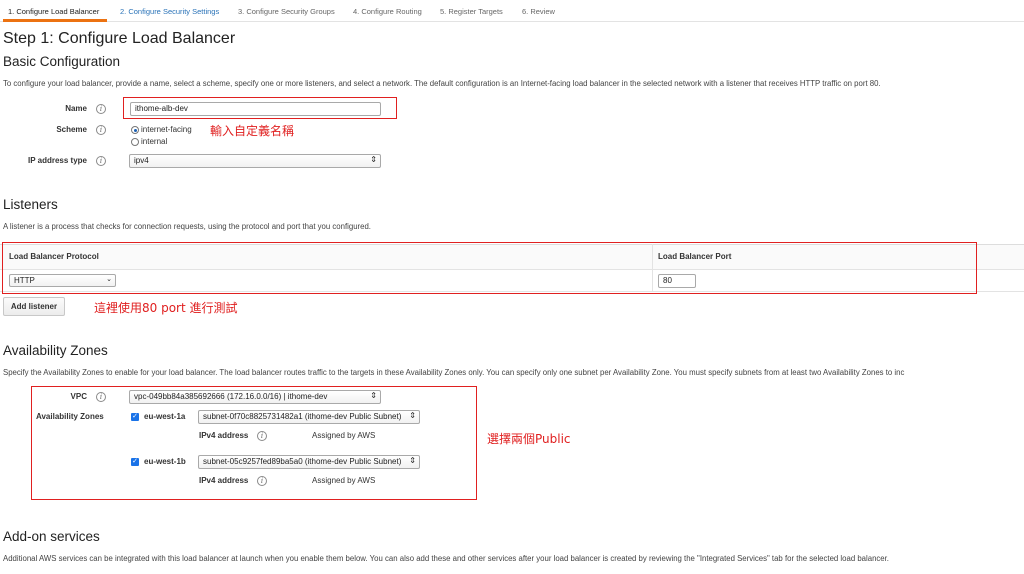 This screenshot has height=574, width=1024. I want to click on wizard-step-configure-security-groups: 3. Configure Security Groups, so click(286, 11).